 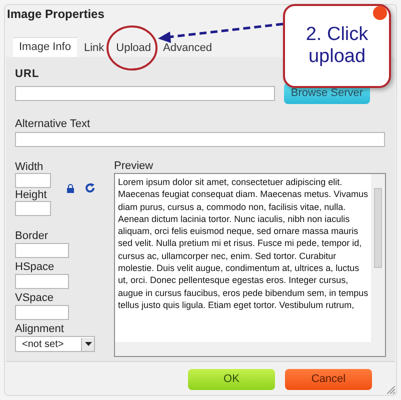 What do you see at coordinates (45, 47) in the screenshot?
I see `tab: Image Info` at bounding box center [45, 47].